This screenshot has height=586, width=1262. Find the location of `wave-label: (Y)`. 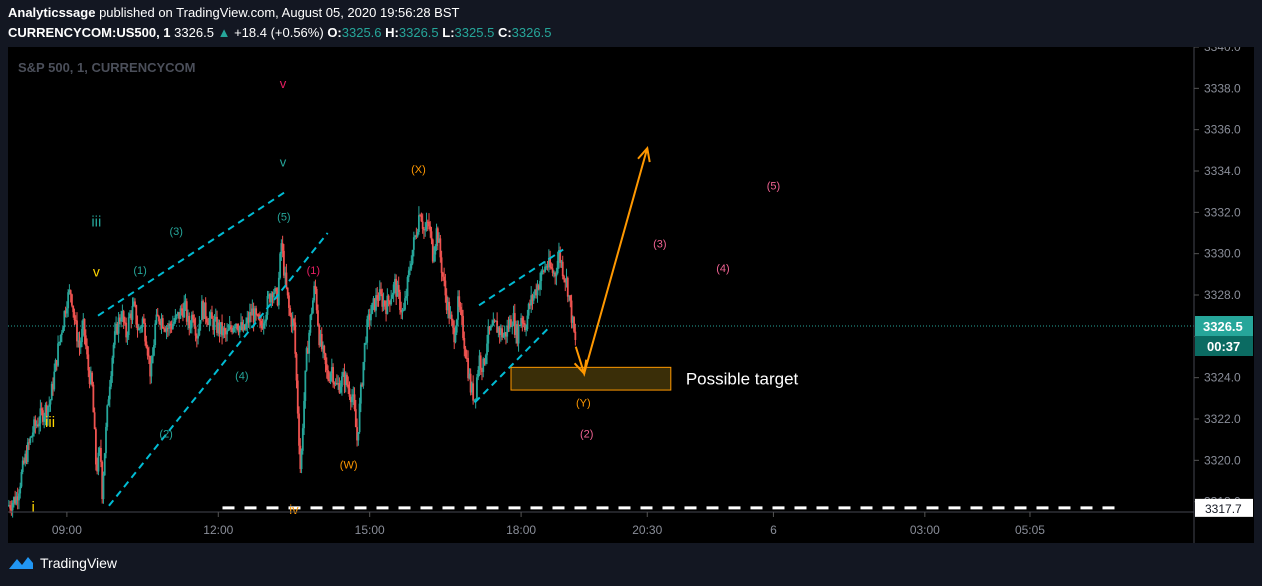

wave-label: (Y) is located at coordinates (583, 403).